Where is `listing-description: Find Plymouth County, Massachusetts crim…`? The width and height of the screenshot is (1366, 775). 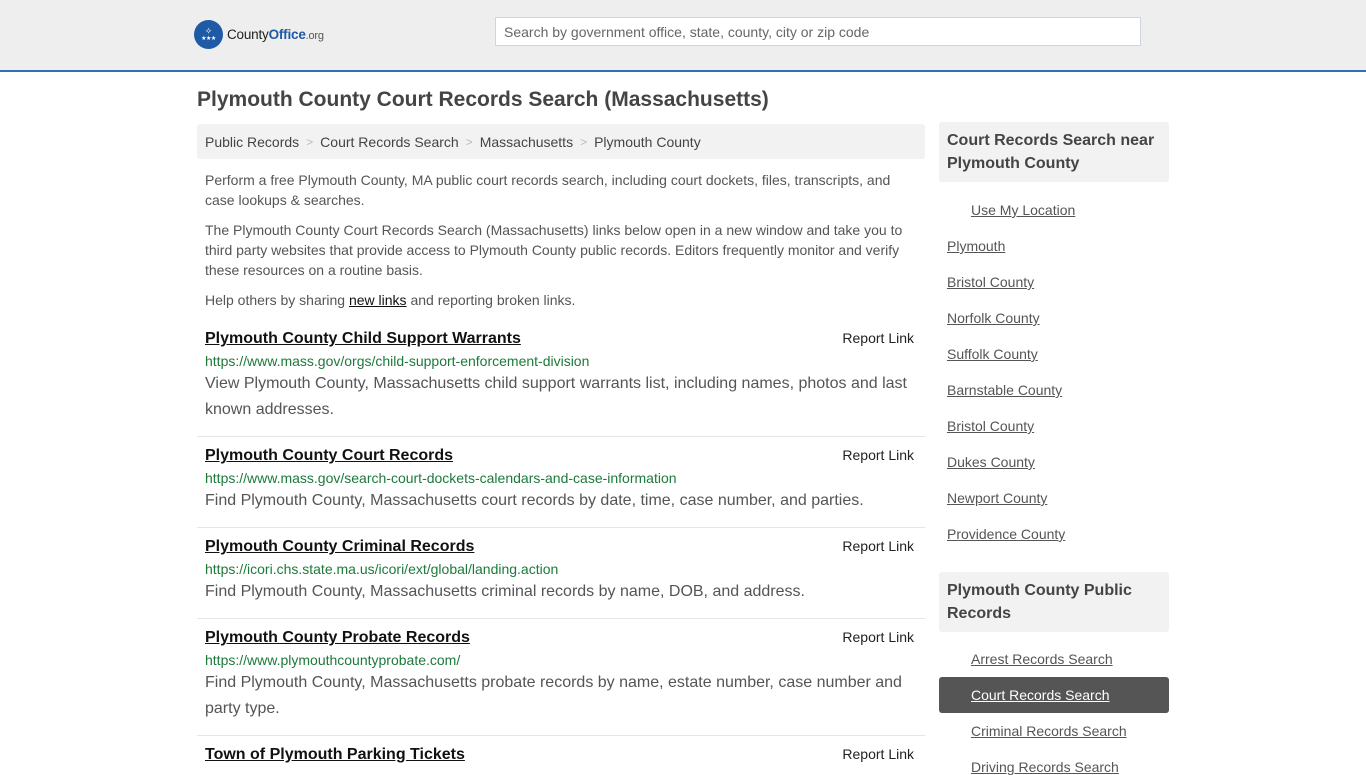 listing-description: Find Plymouth County, Massachusetts crim… is located at coordinates (505, 591).